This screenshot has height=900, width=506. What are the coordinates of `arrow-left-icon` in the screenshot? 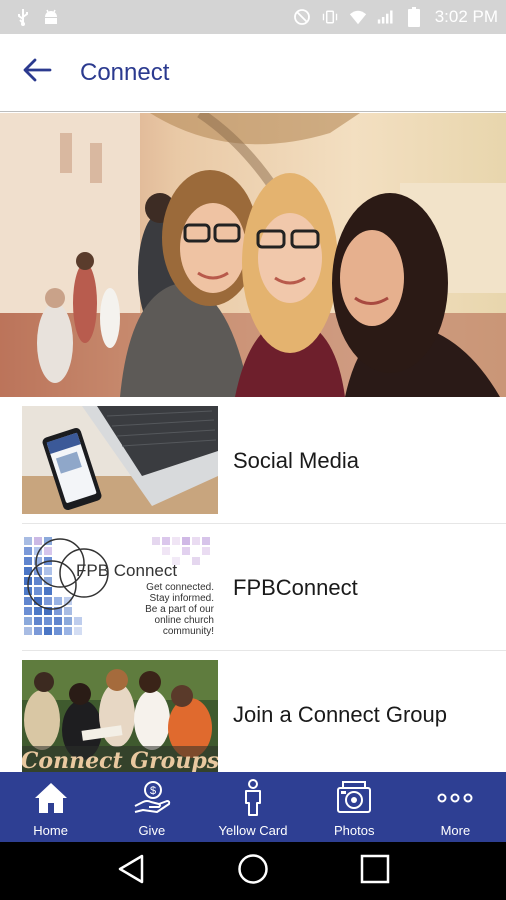 It's located at (37, 72).